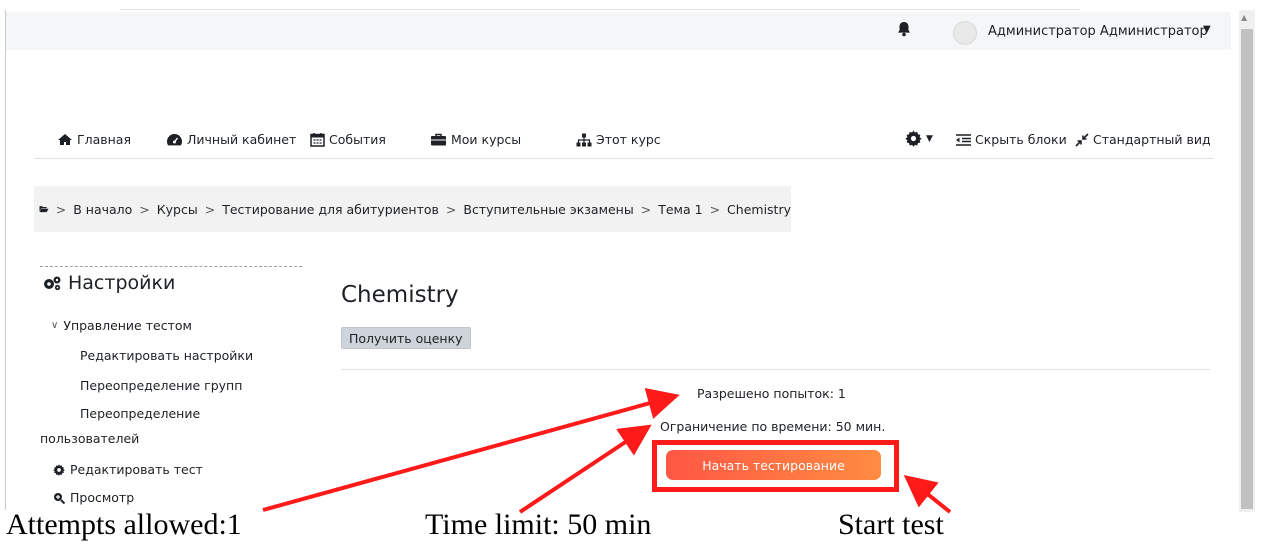 The height and width of the screenshot is (545, 1261). Describe the element at coordinates (124, 524) in the screenshot. I see `caption-attempts: Attempts allowed:1` at that location.